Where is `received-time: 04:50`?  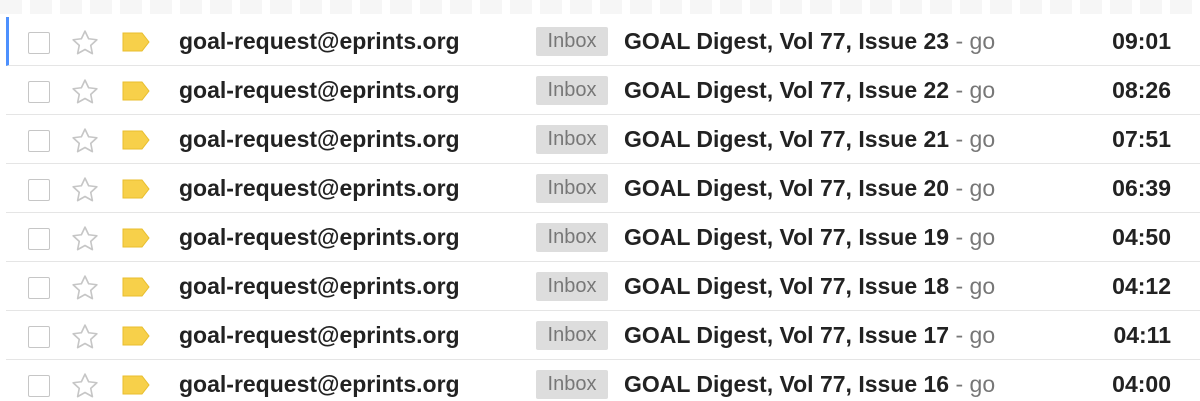
received-time: 04:50 is located at coordinates (1141, 237).